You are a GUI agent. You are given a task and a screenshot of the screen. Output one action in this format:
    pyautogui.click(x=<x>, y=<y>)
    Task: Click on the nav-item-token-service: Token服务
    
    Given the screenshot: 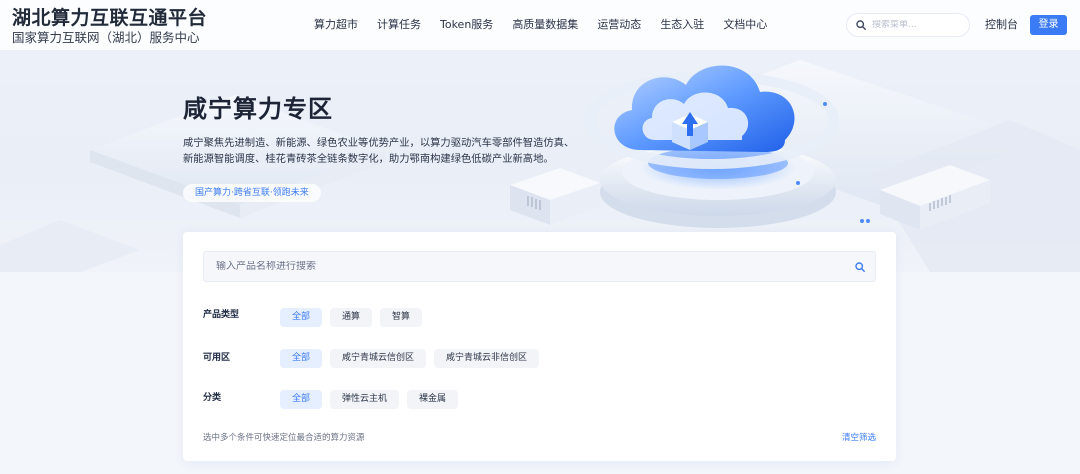 What is the action you would take?
    pyautogui.click(x=466, y=25)
    